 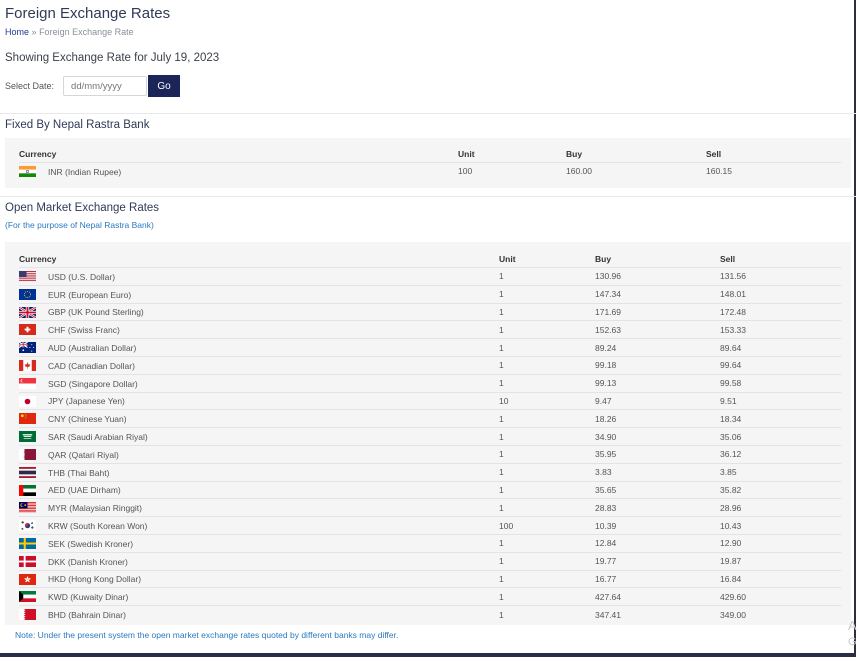 I want to click on page-title: Foreign Exchange Rates, so click(x=88, y=13).